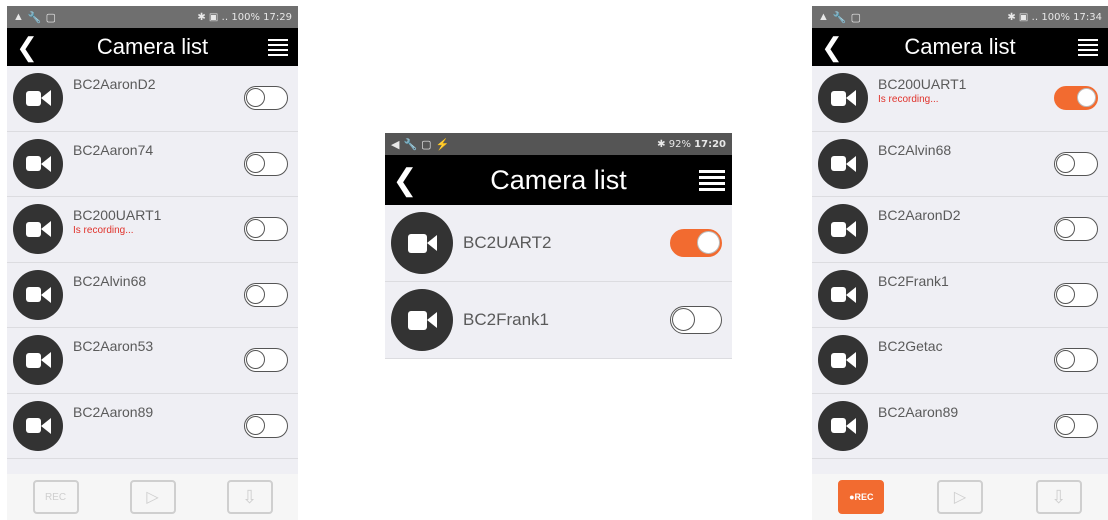 Image resolution: width=1108 pixels, height=520 pixels. I want to click on title-bar: ❮ Camera list, so click(152, 47).